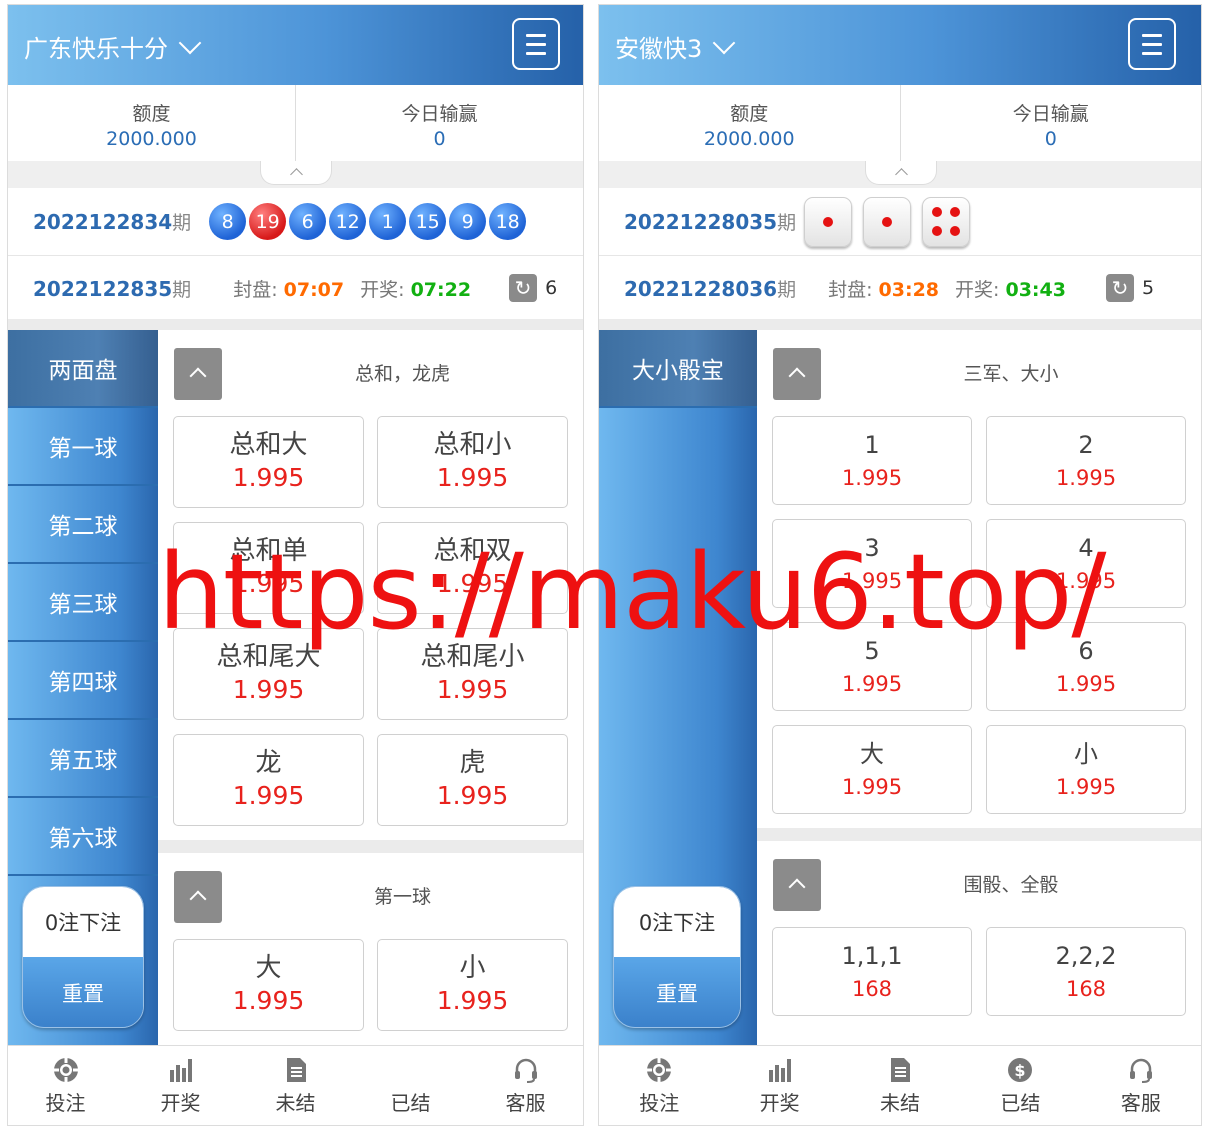 This screenshot has width=1214, height=1133. I want to click on account-summary: 额度 2000.000 今日输赢 0, so click(295, 123).